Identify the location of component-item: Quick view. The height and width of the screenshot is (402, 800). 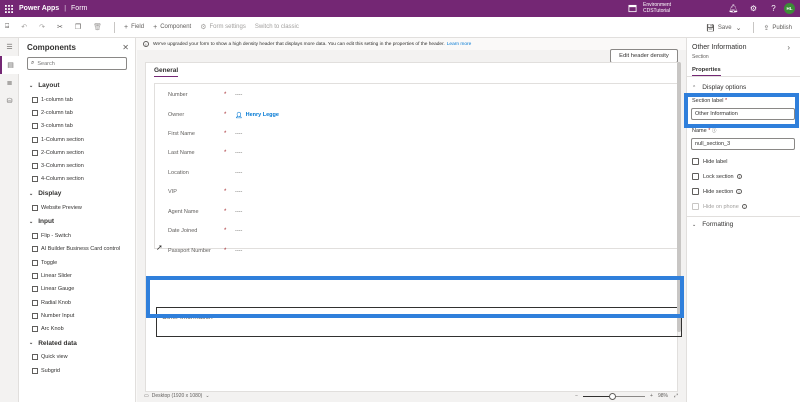
(77, 357).